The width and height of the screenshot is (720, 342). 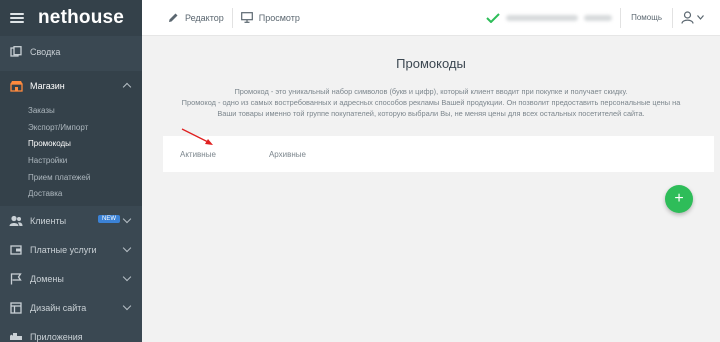 What do you see at coordinates (71, 220) in the screenshot?
I see `sidebar-item-clients: Клиенты NEW` at bounding box center [71, 220].